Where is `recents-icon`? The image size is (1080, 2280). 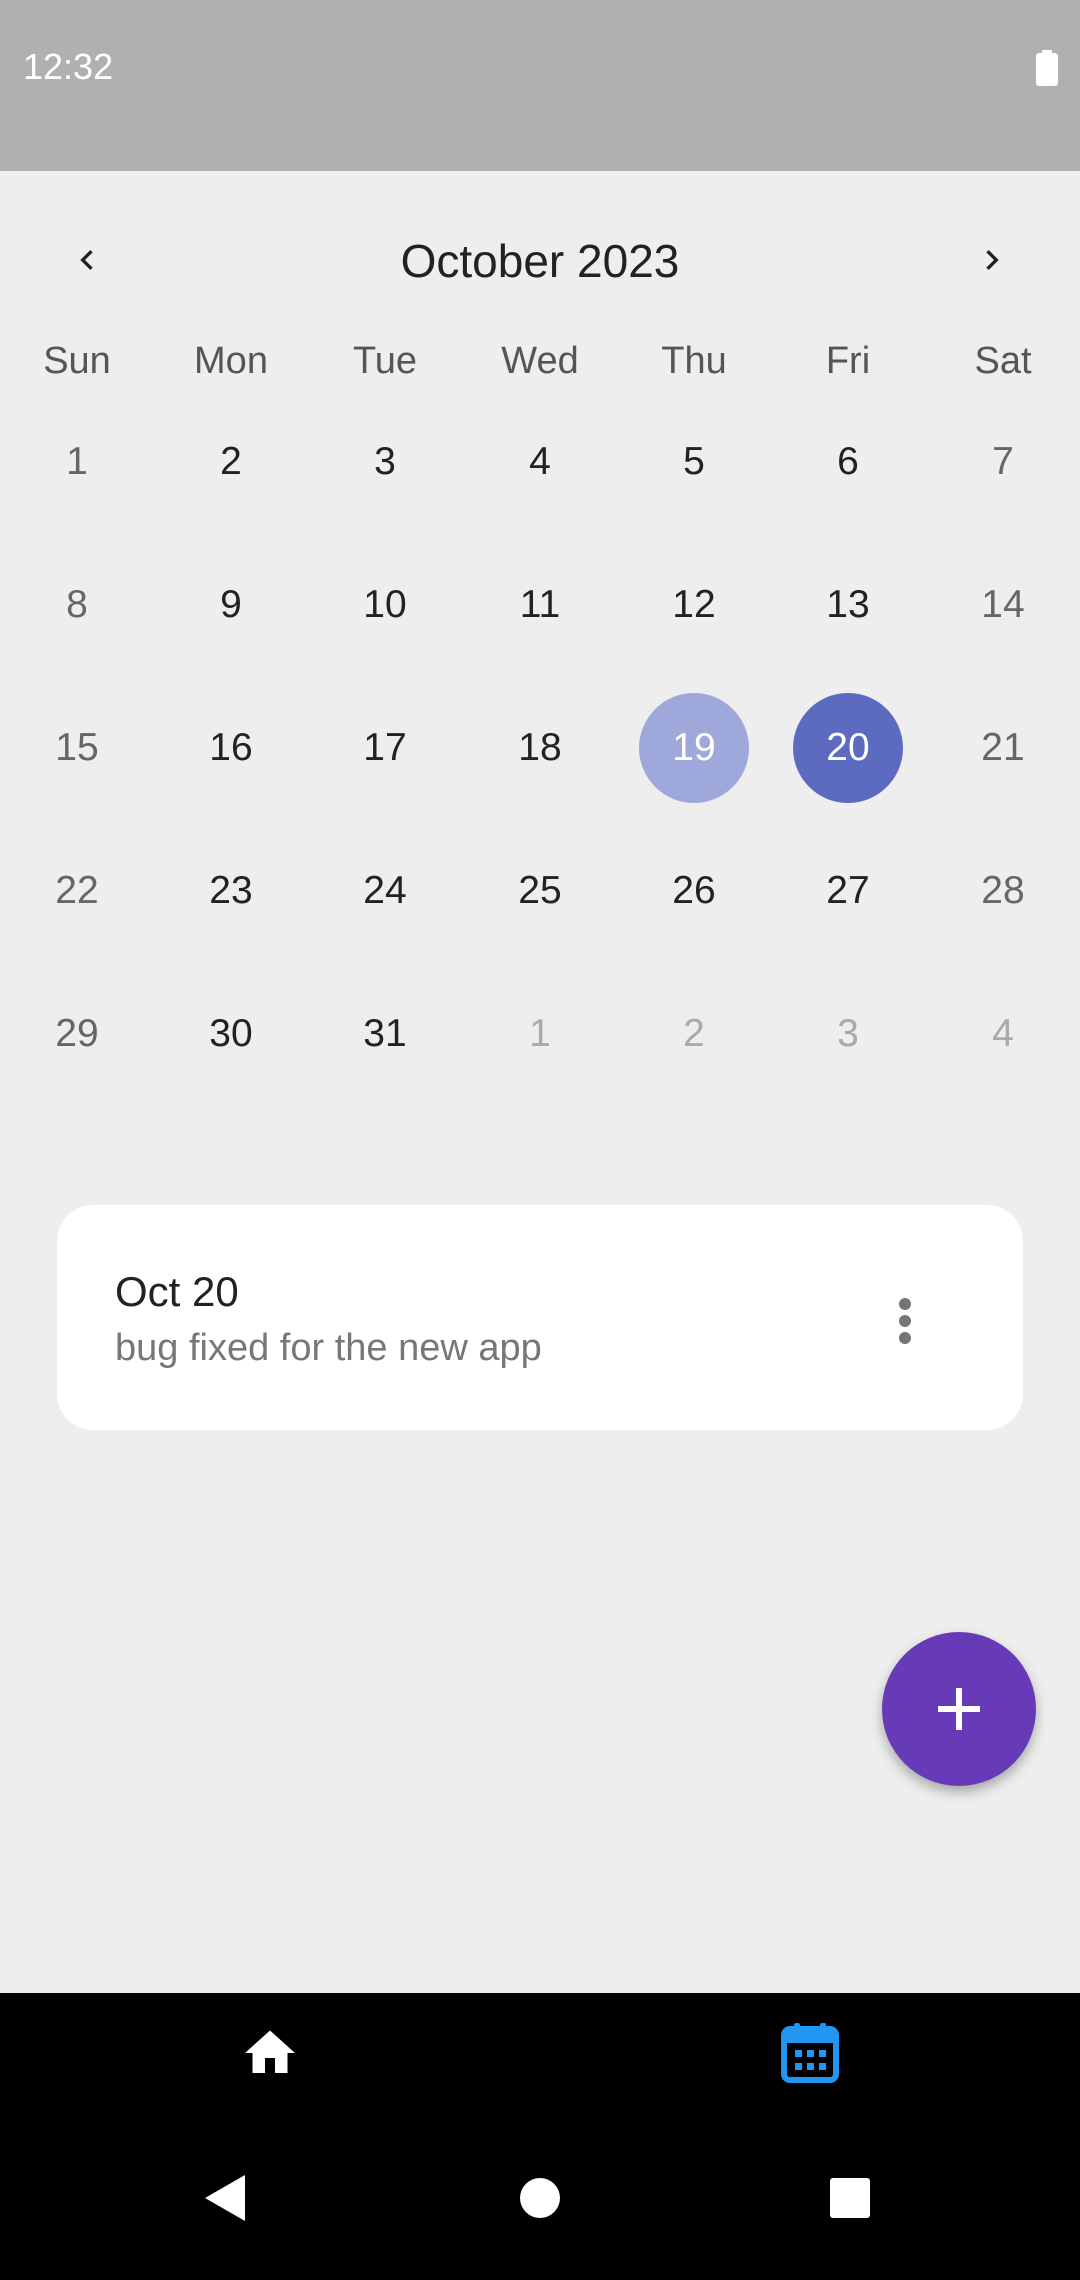 recents-icon is located at coordinates (850, 2198).